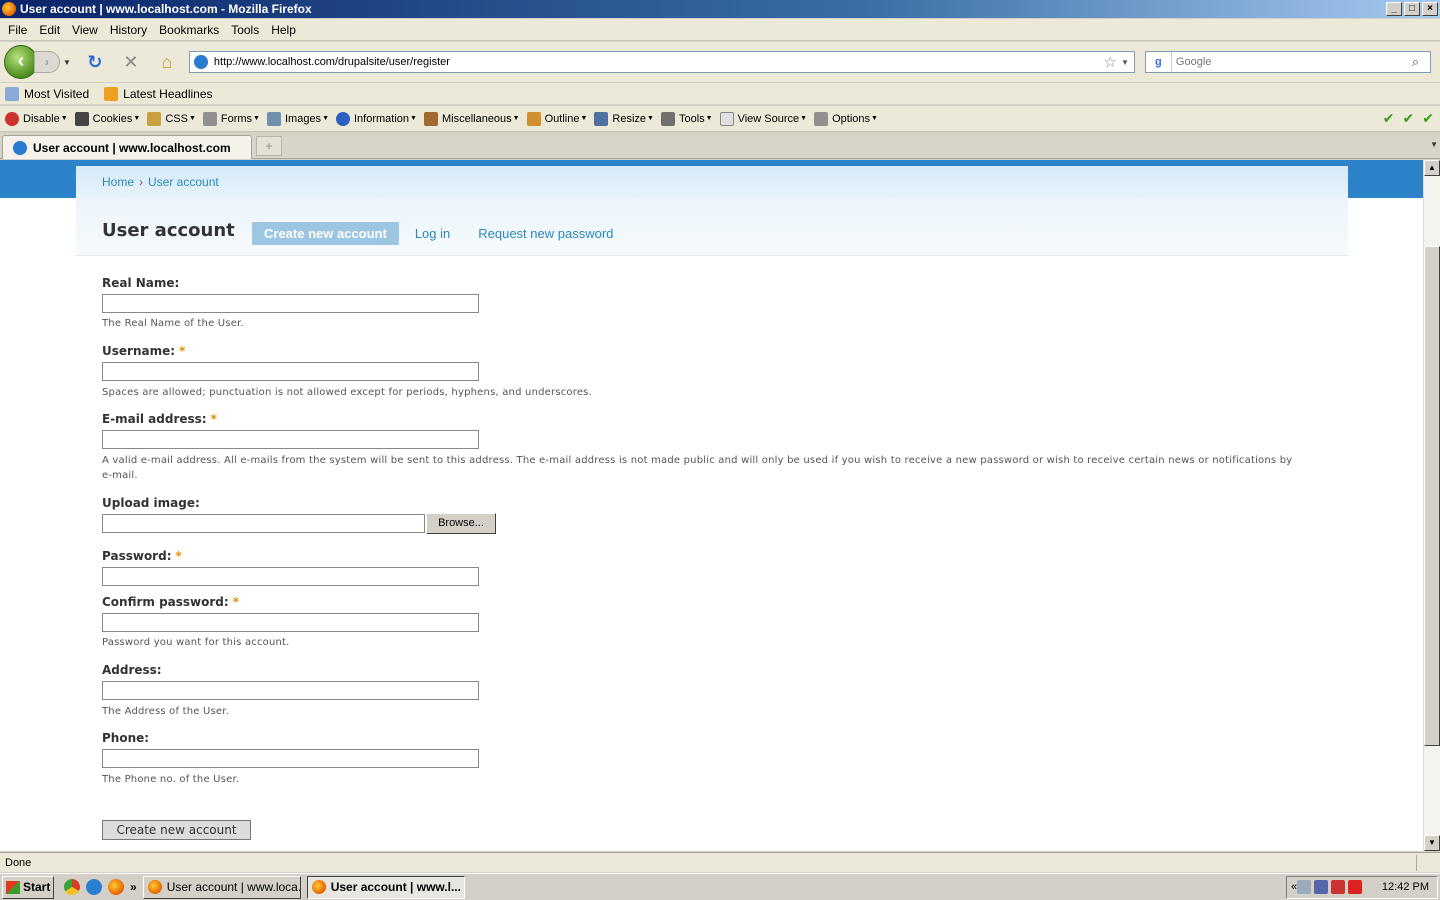 This screenshot has width=1440, height=900. I want to click on scroll-down-button: ▼, so click(1432, 843).